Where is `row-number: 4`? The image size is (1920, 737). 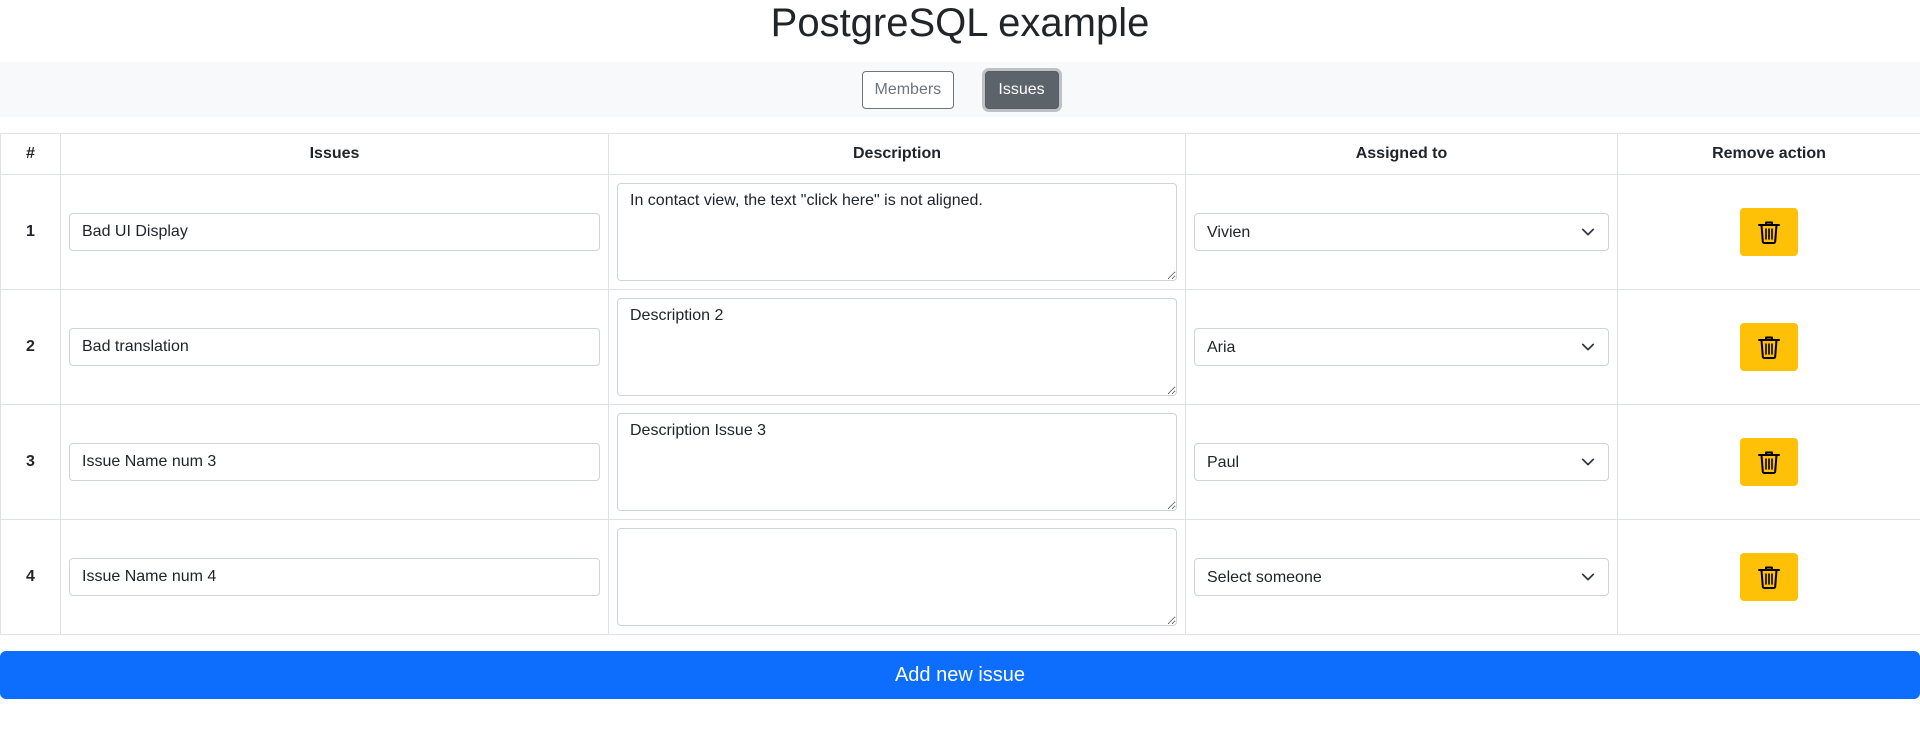
row-number: 4 is located at coordinates (30, 577).